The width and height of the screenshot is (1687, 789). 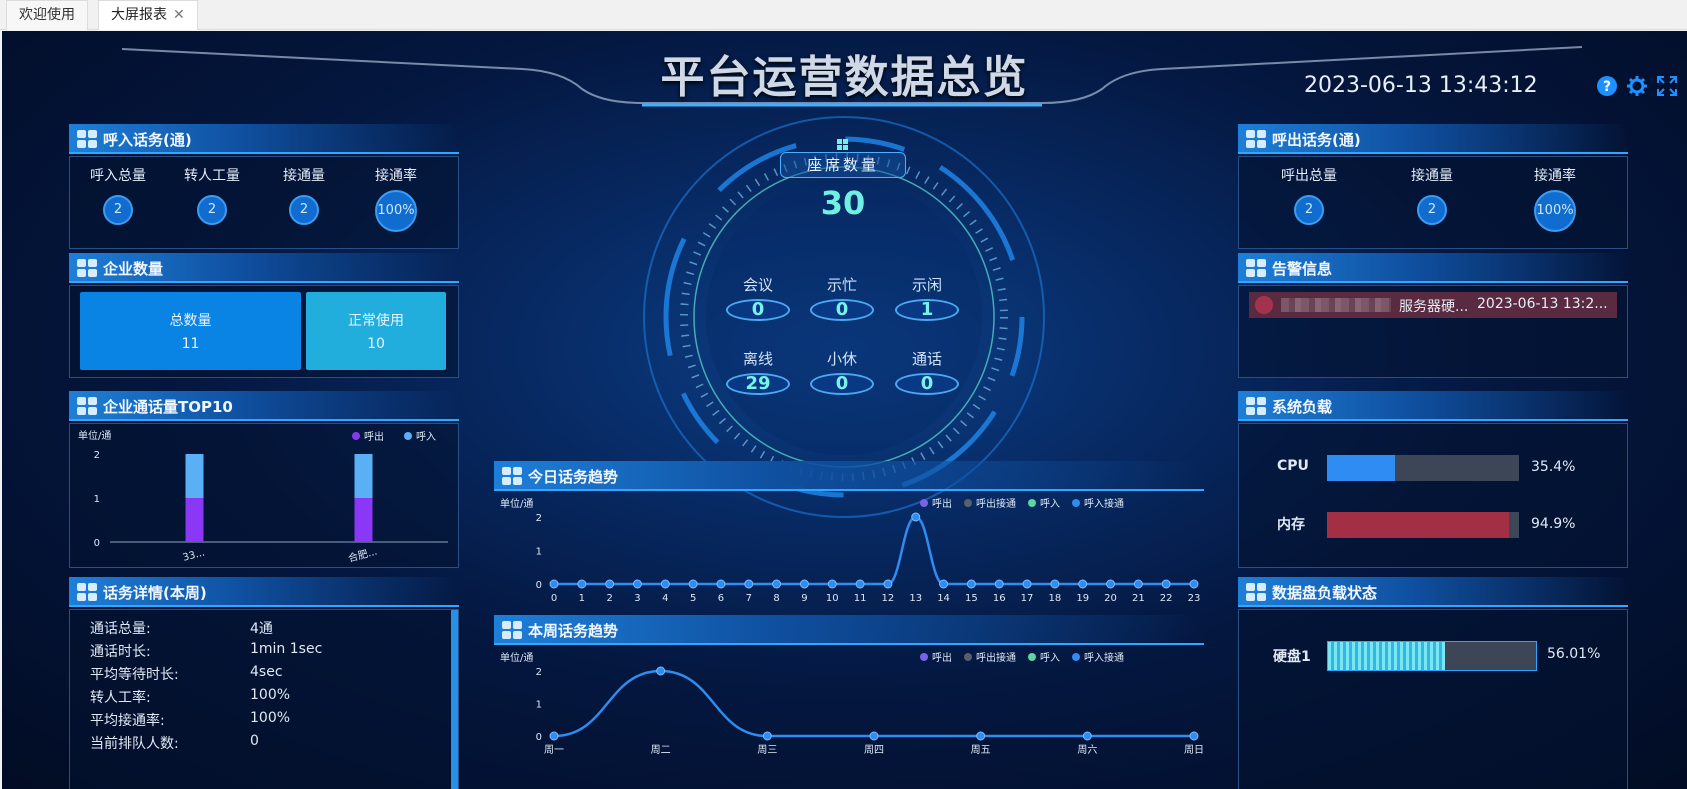 I want to click on stat-connected: 接通量 2, so click(x=304, y=195).